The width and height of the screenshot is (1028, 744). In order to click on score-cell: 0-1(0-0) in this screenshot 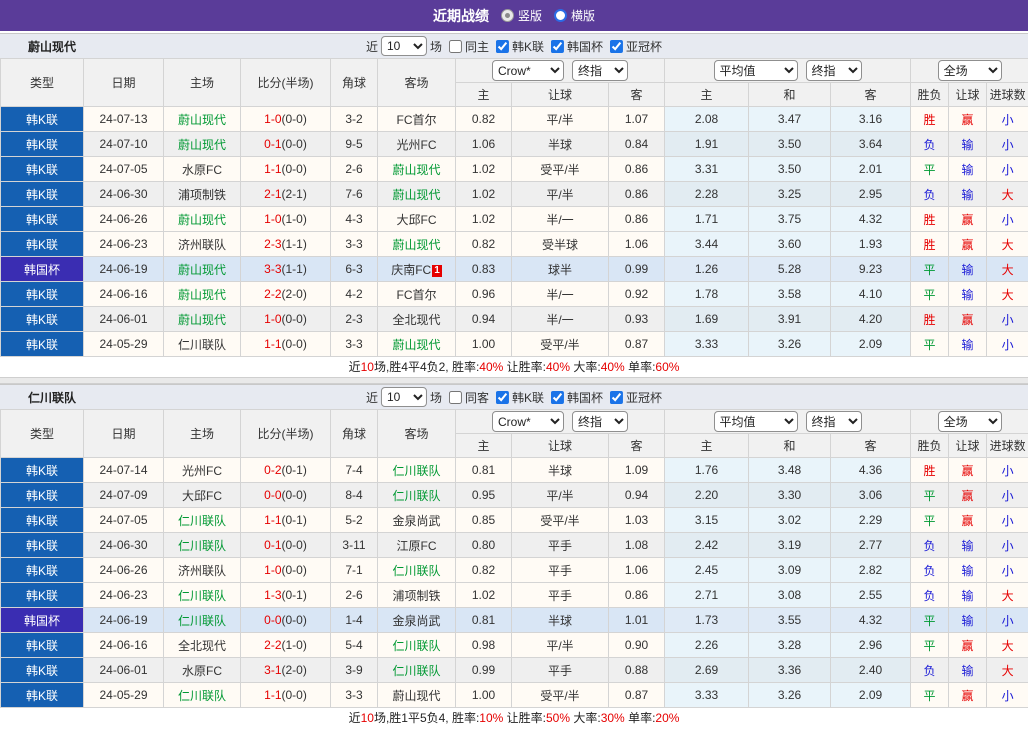, I will do `click(285, 144)`.